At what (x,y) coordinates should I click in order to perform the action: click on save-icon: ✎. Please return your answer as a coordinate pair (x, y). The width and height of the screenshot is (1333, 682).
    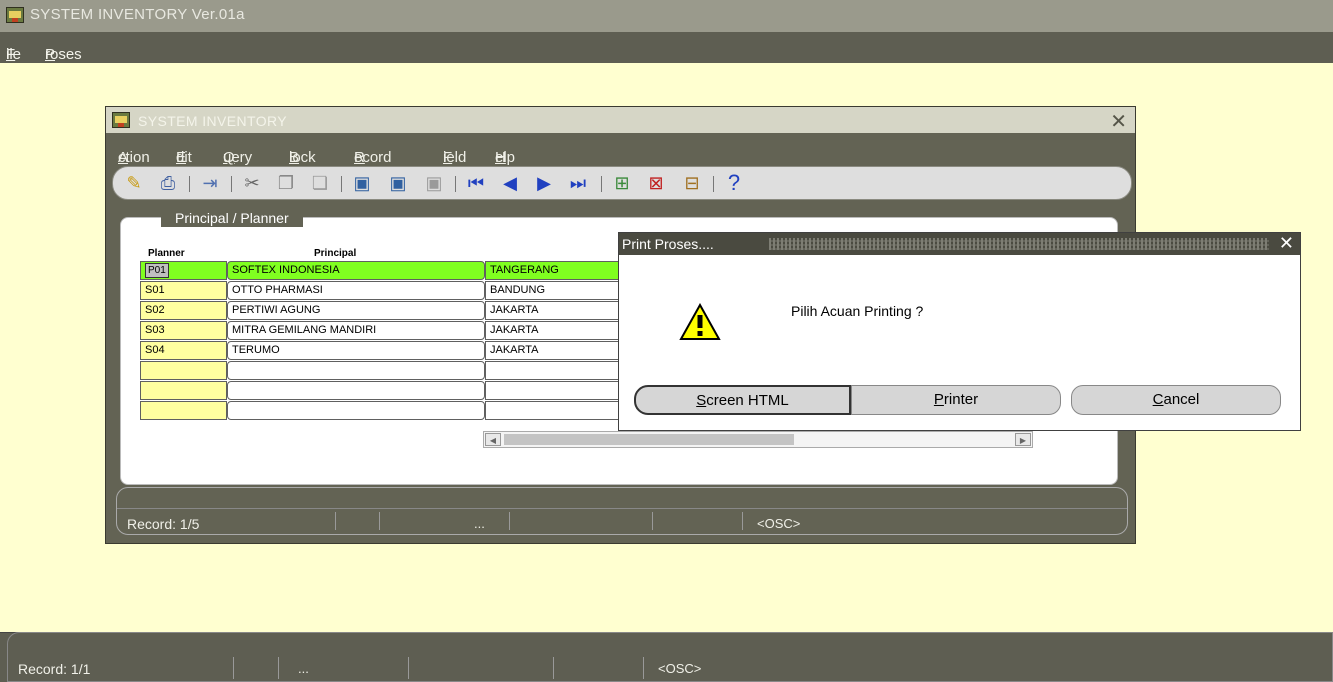
    Looking at the image, I should click on (134, 183).